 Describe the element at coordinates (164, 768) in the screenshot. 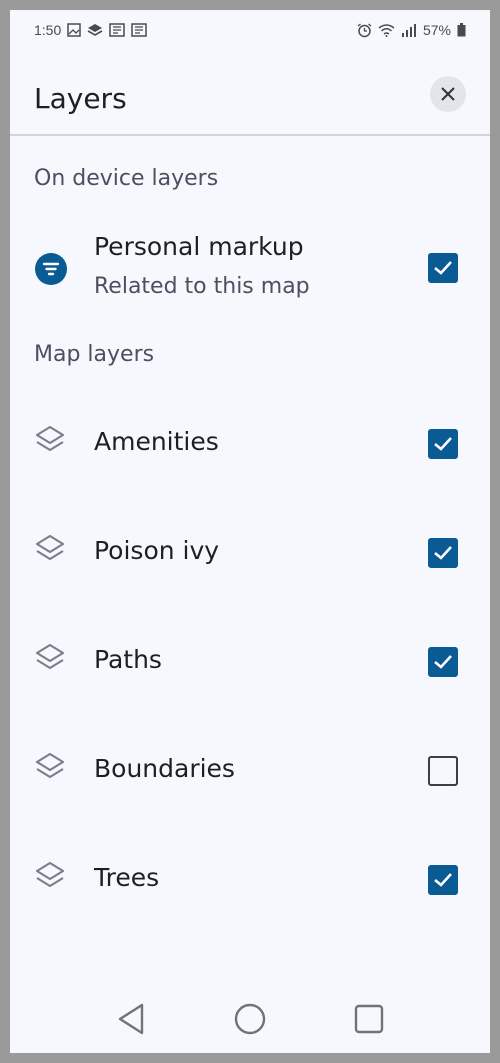

I see `layer-label-boundaries: Boundaries` at that location.